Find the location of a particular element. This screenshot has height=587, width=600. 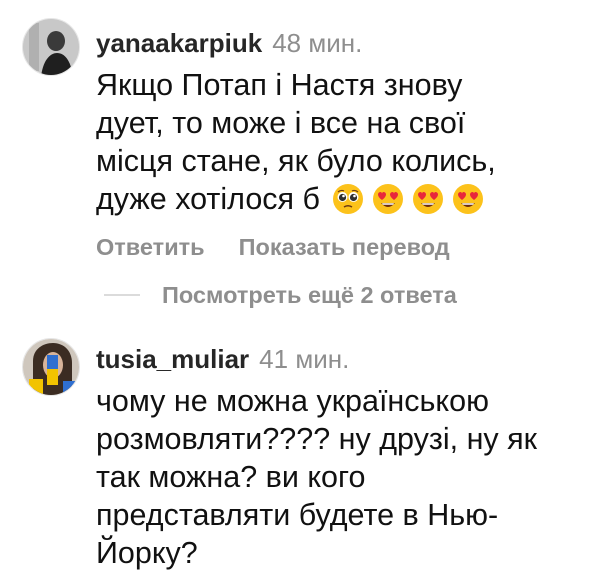

reply-button: Ответить is located at coordinates (150, 247).